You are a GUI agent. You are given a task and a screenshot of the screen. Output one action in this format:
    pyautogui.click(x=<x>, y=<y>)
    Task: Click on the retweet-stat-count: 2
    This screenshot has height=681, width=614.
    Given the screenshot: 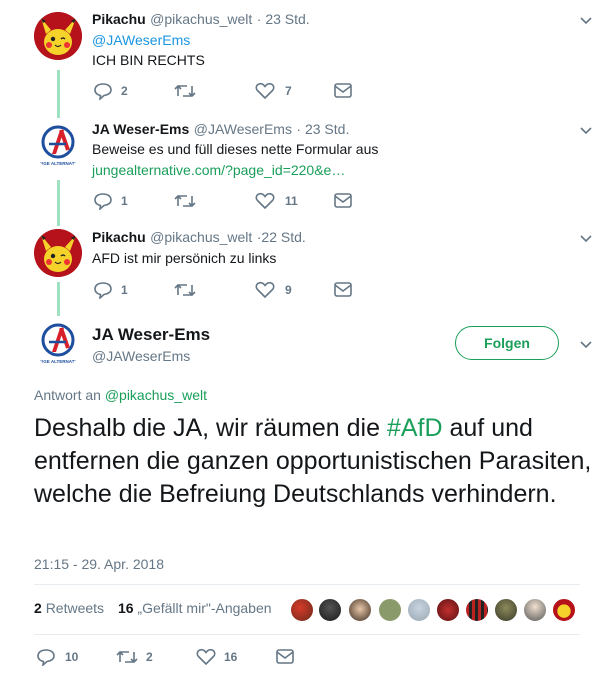 What is the action you would take?
    pyautogui.click(x=38, y=608)
    